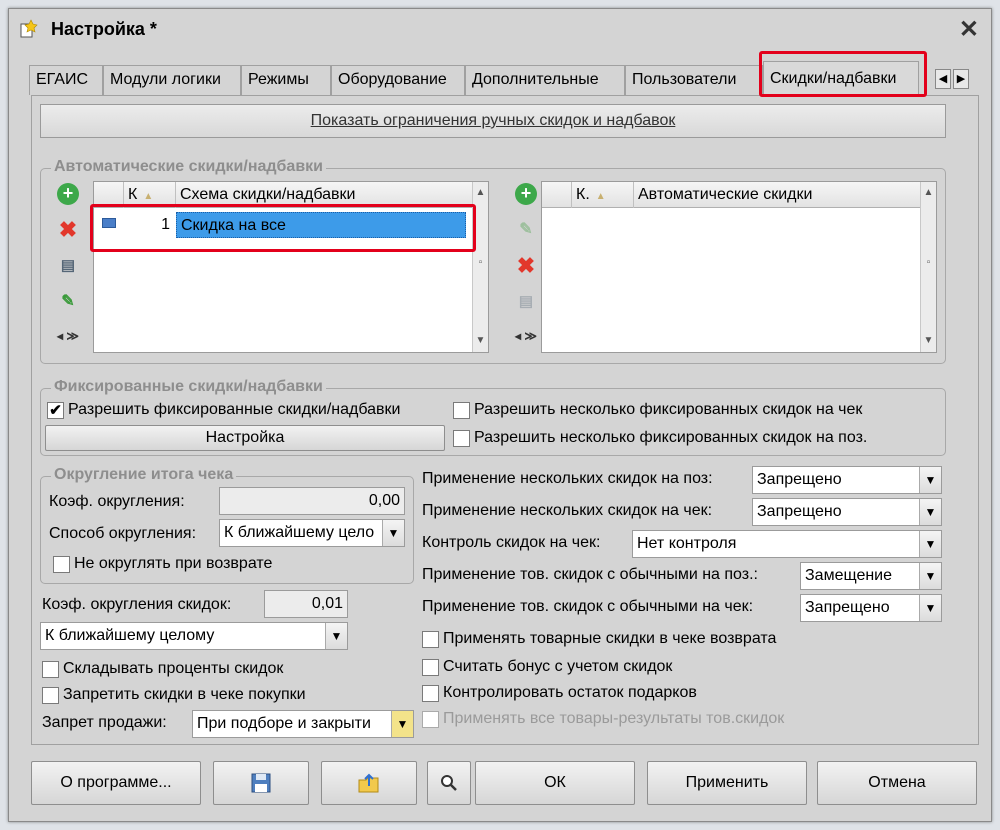 This screenshot has width=1000, height=830. Describe the element at coordinates (245, 438) in the screenshot. I see `fixed-settings-button: Настройка` at that location.